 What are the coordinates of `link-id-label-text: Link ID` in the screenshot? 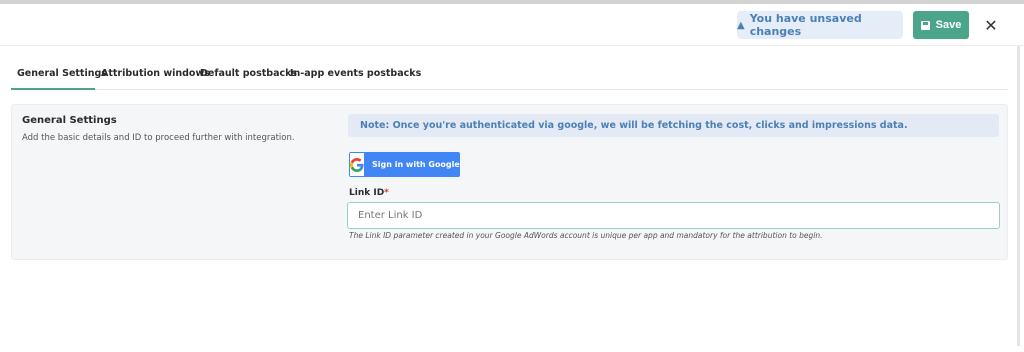 It's located at (367, 193).